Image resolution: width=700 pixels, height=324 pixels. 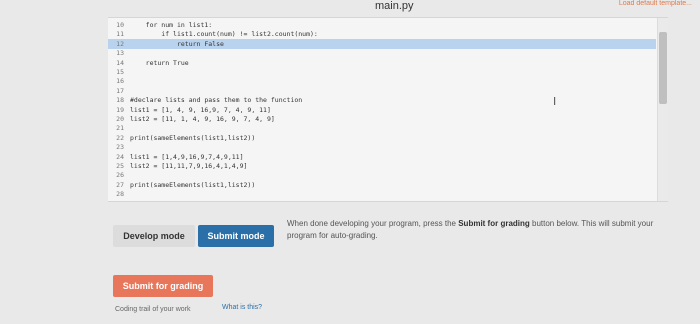 I want to click on what-is-this-link: What is this?, so click(x=242, y=307).